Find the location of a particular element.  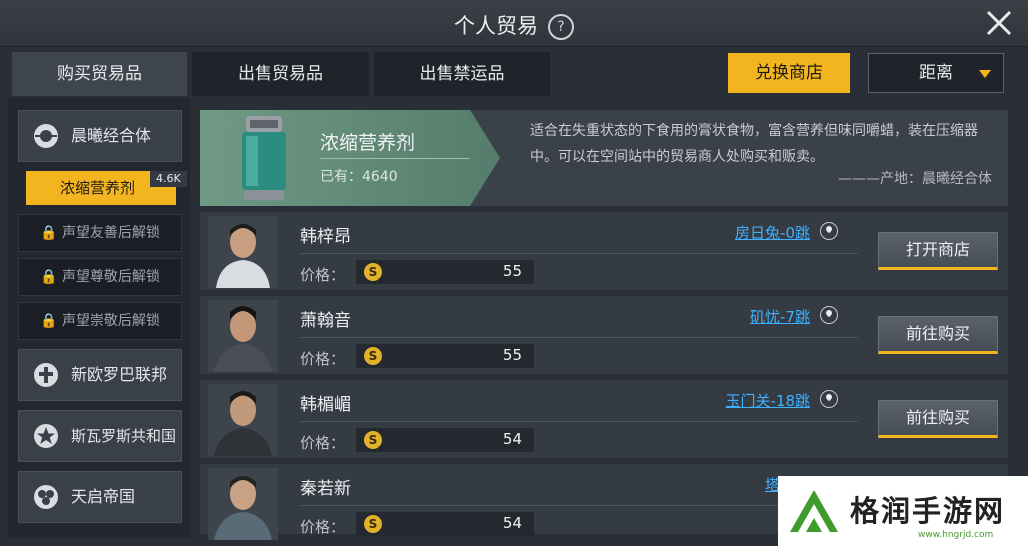

faction-orb-icon is located at coordinates (46, 136).